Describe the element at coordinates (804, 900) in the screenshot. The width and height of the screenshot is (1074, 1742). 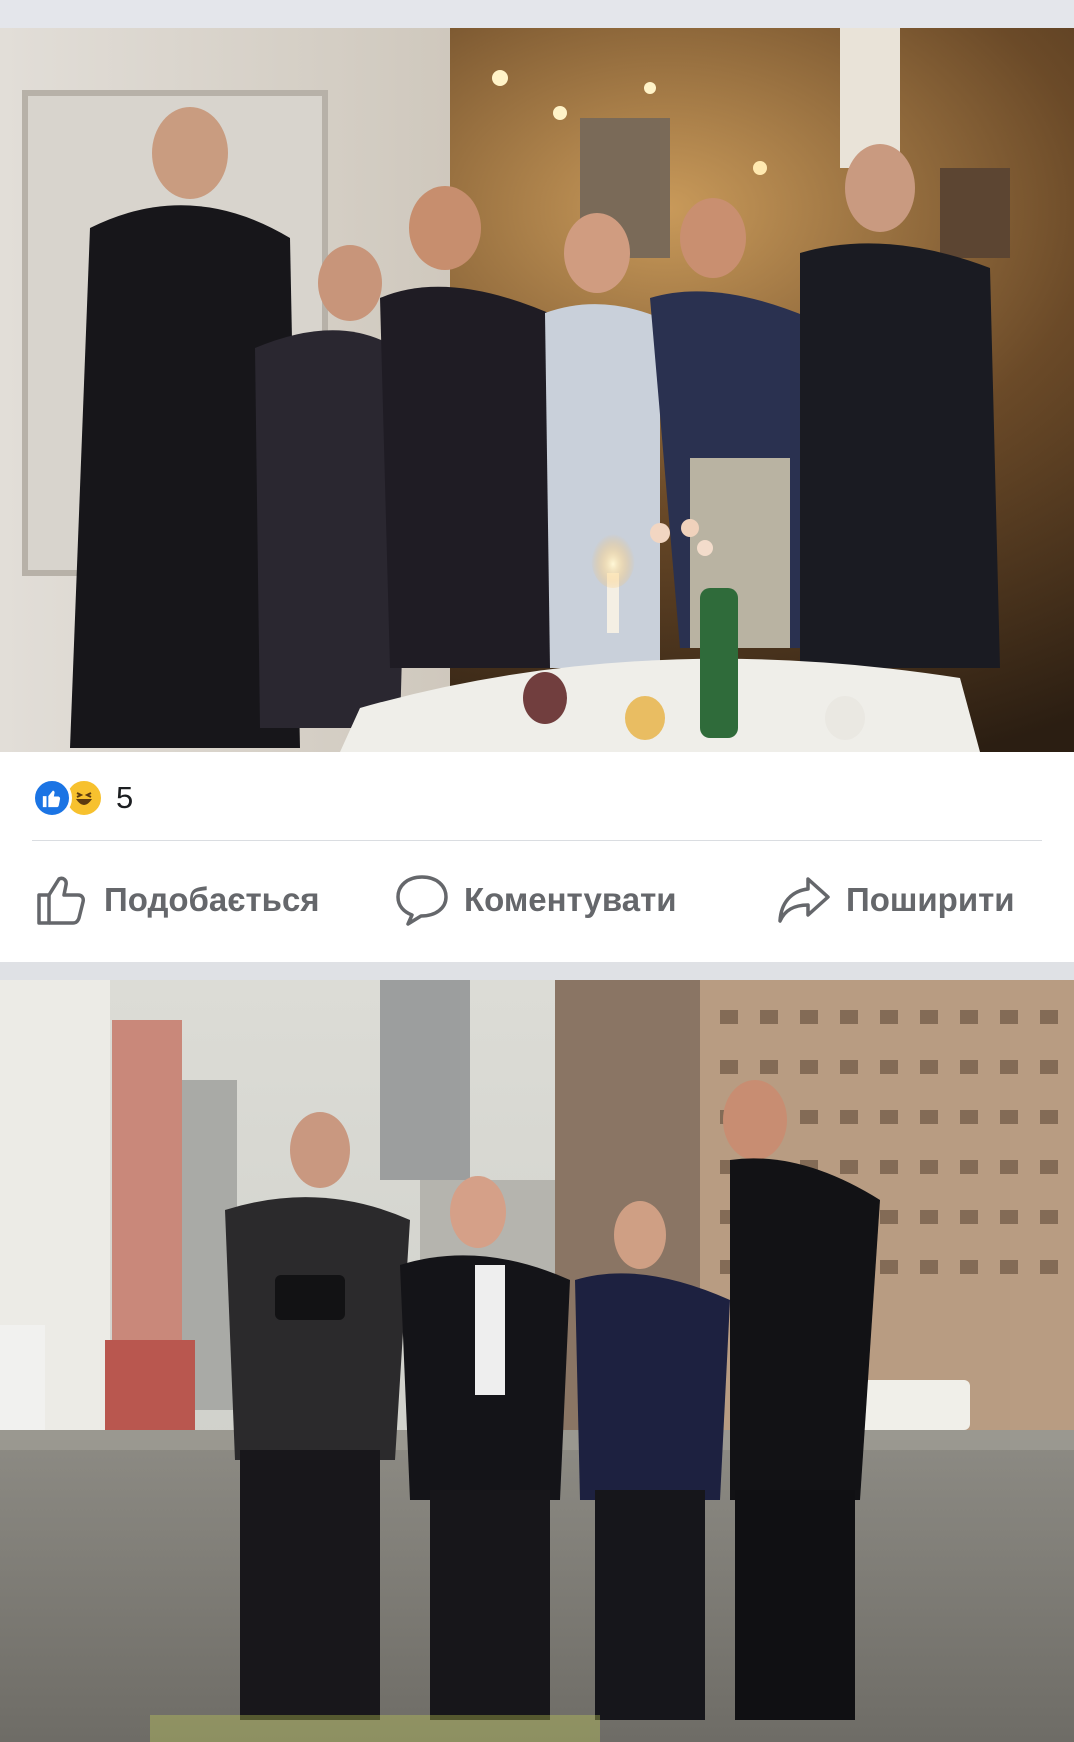
I see `share-icon` at that location.